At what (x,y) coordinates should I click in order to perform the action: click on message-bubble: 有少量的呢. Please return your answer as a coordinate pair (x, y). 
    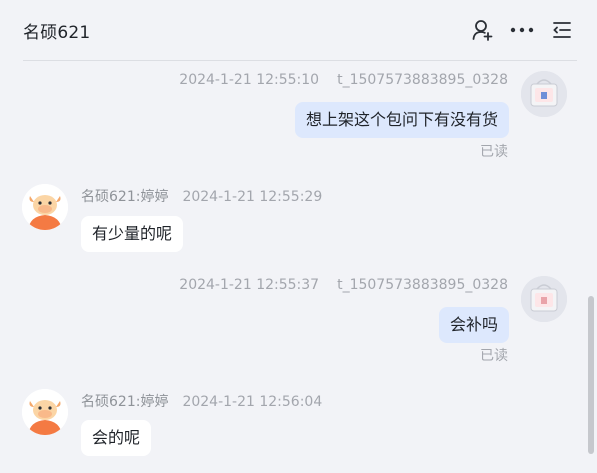
    Looking at the image, I should click on (132, 234).